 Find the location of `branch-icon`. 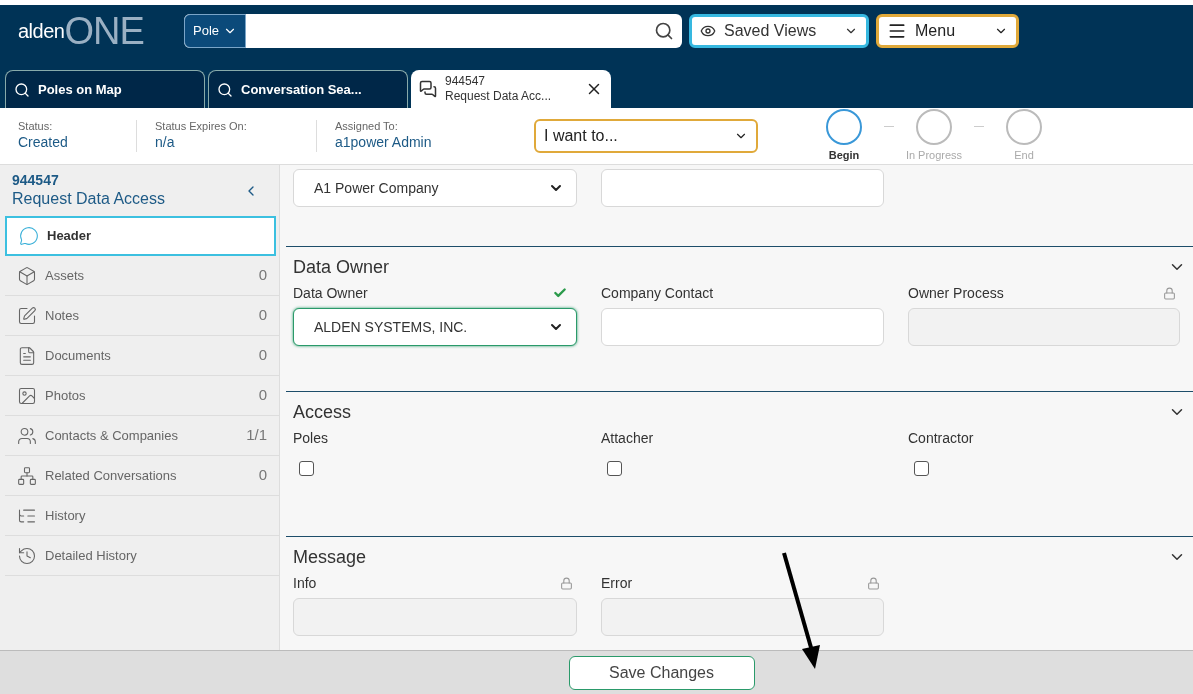

branch-icon is located at coordinates (27, 475).